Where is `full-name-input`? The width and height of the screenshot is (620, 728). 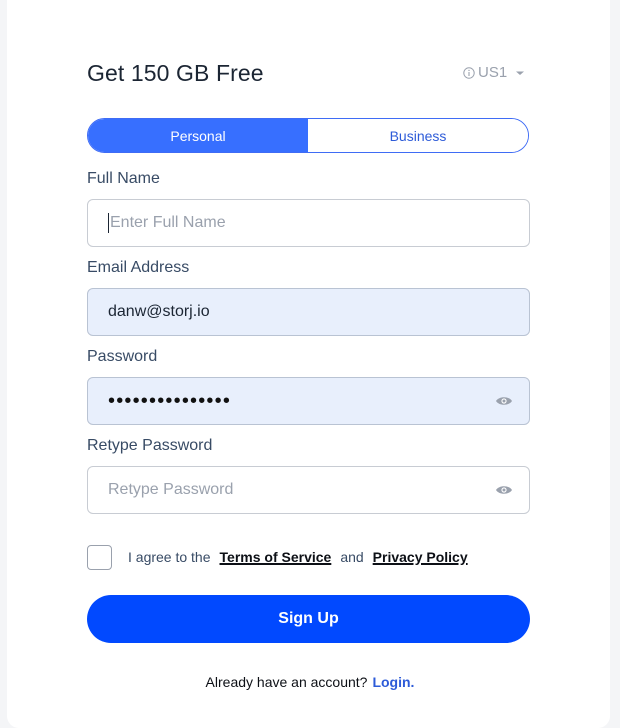 full-name-input is located at coordinates (310, 223).